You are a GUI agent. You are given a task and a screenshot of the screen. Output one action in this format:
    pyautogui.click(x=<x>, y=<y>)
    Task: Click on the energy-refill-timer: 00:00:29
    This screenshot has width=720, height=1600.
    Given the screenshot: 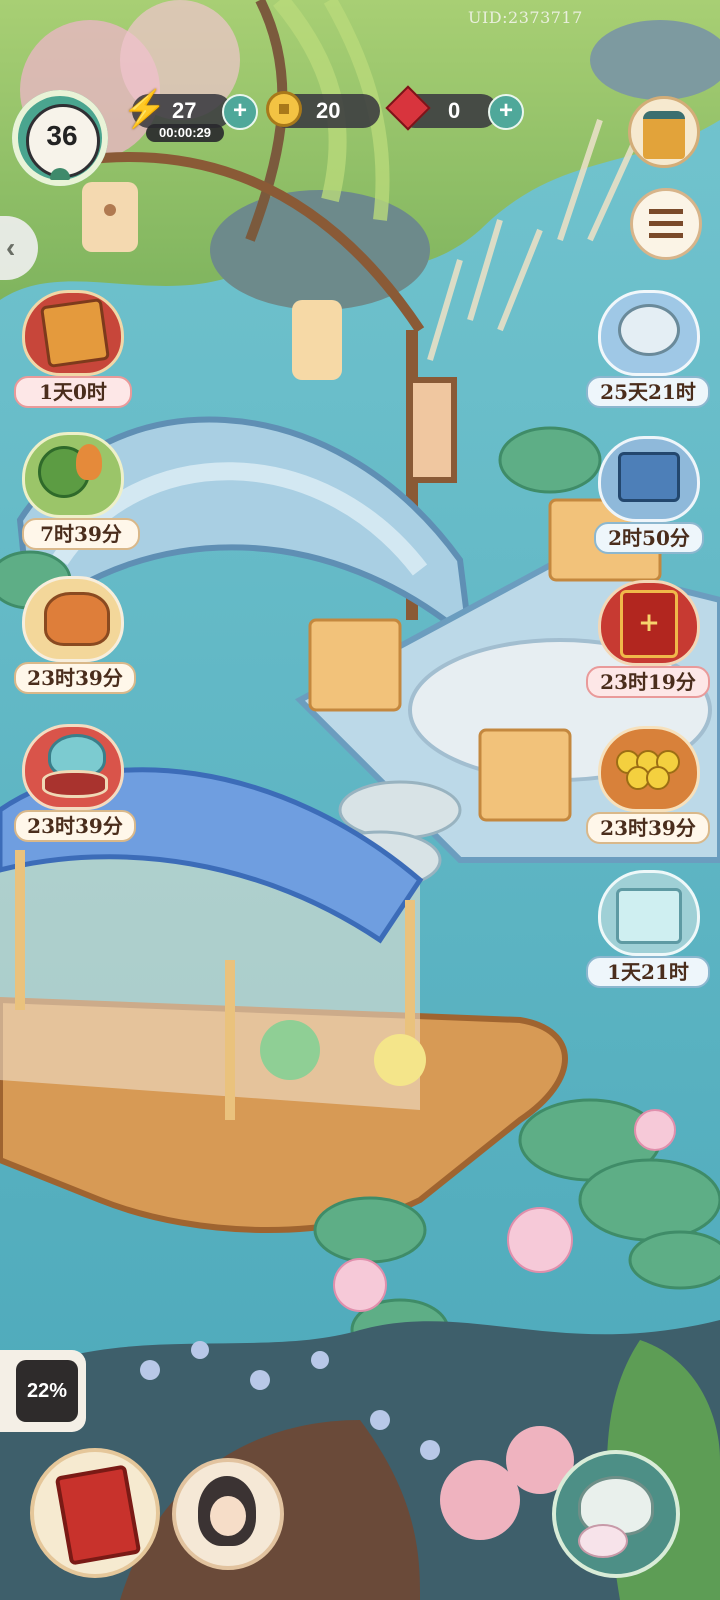 What is the action you would take?
    pyautogui.click(x=185, y=133)
    